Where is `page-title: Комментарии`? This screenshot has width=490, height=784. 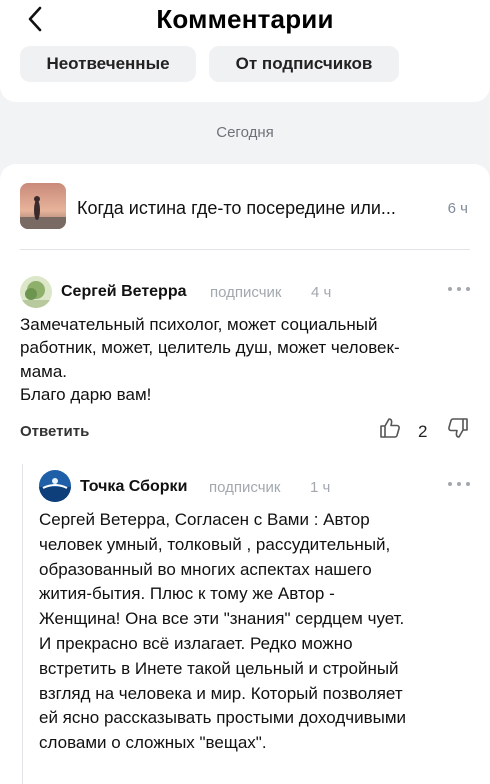
page-title: Комментарии is located at coordinates (245, 19).